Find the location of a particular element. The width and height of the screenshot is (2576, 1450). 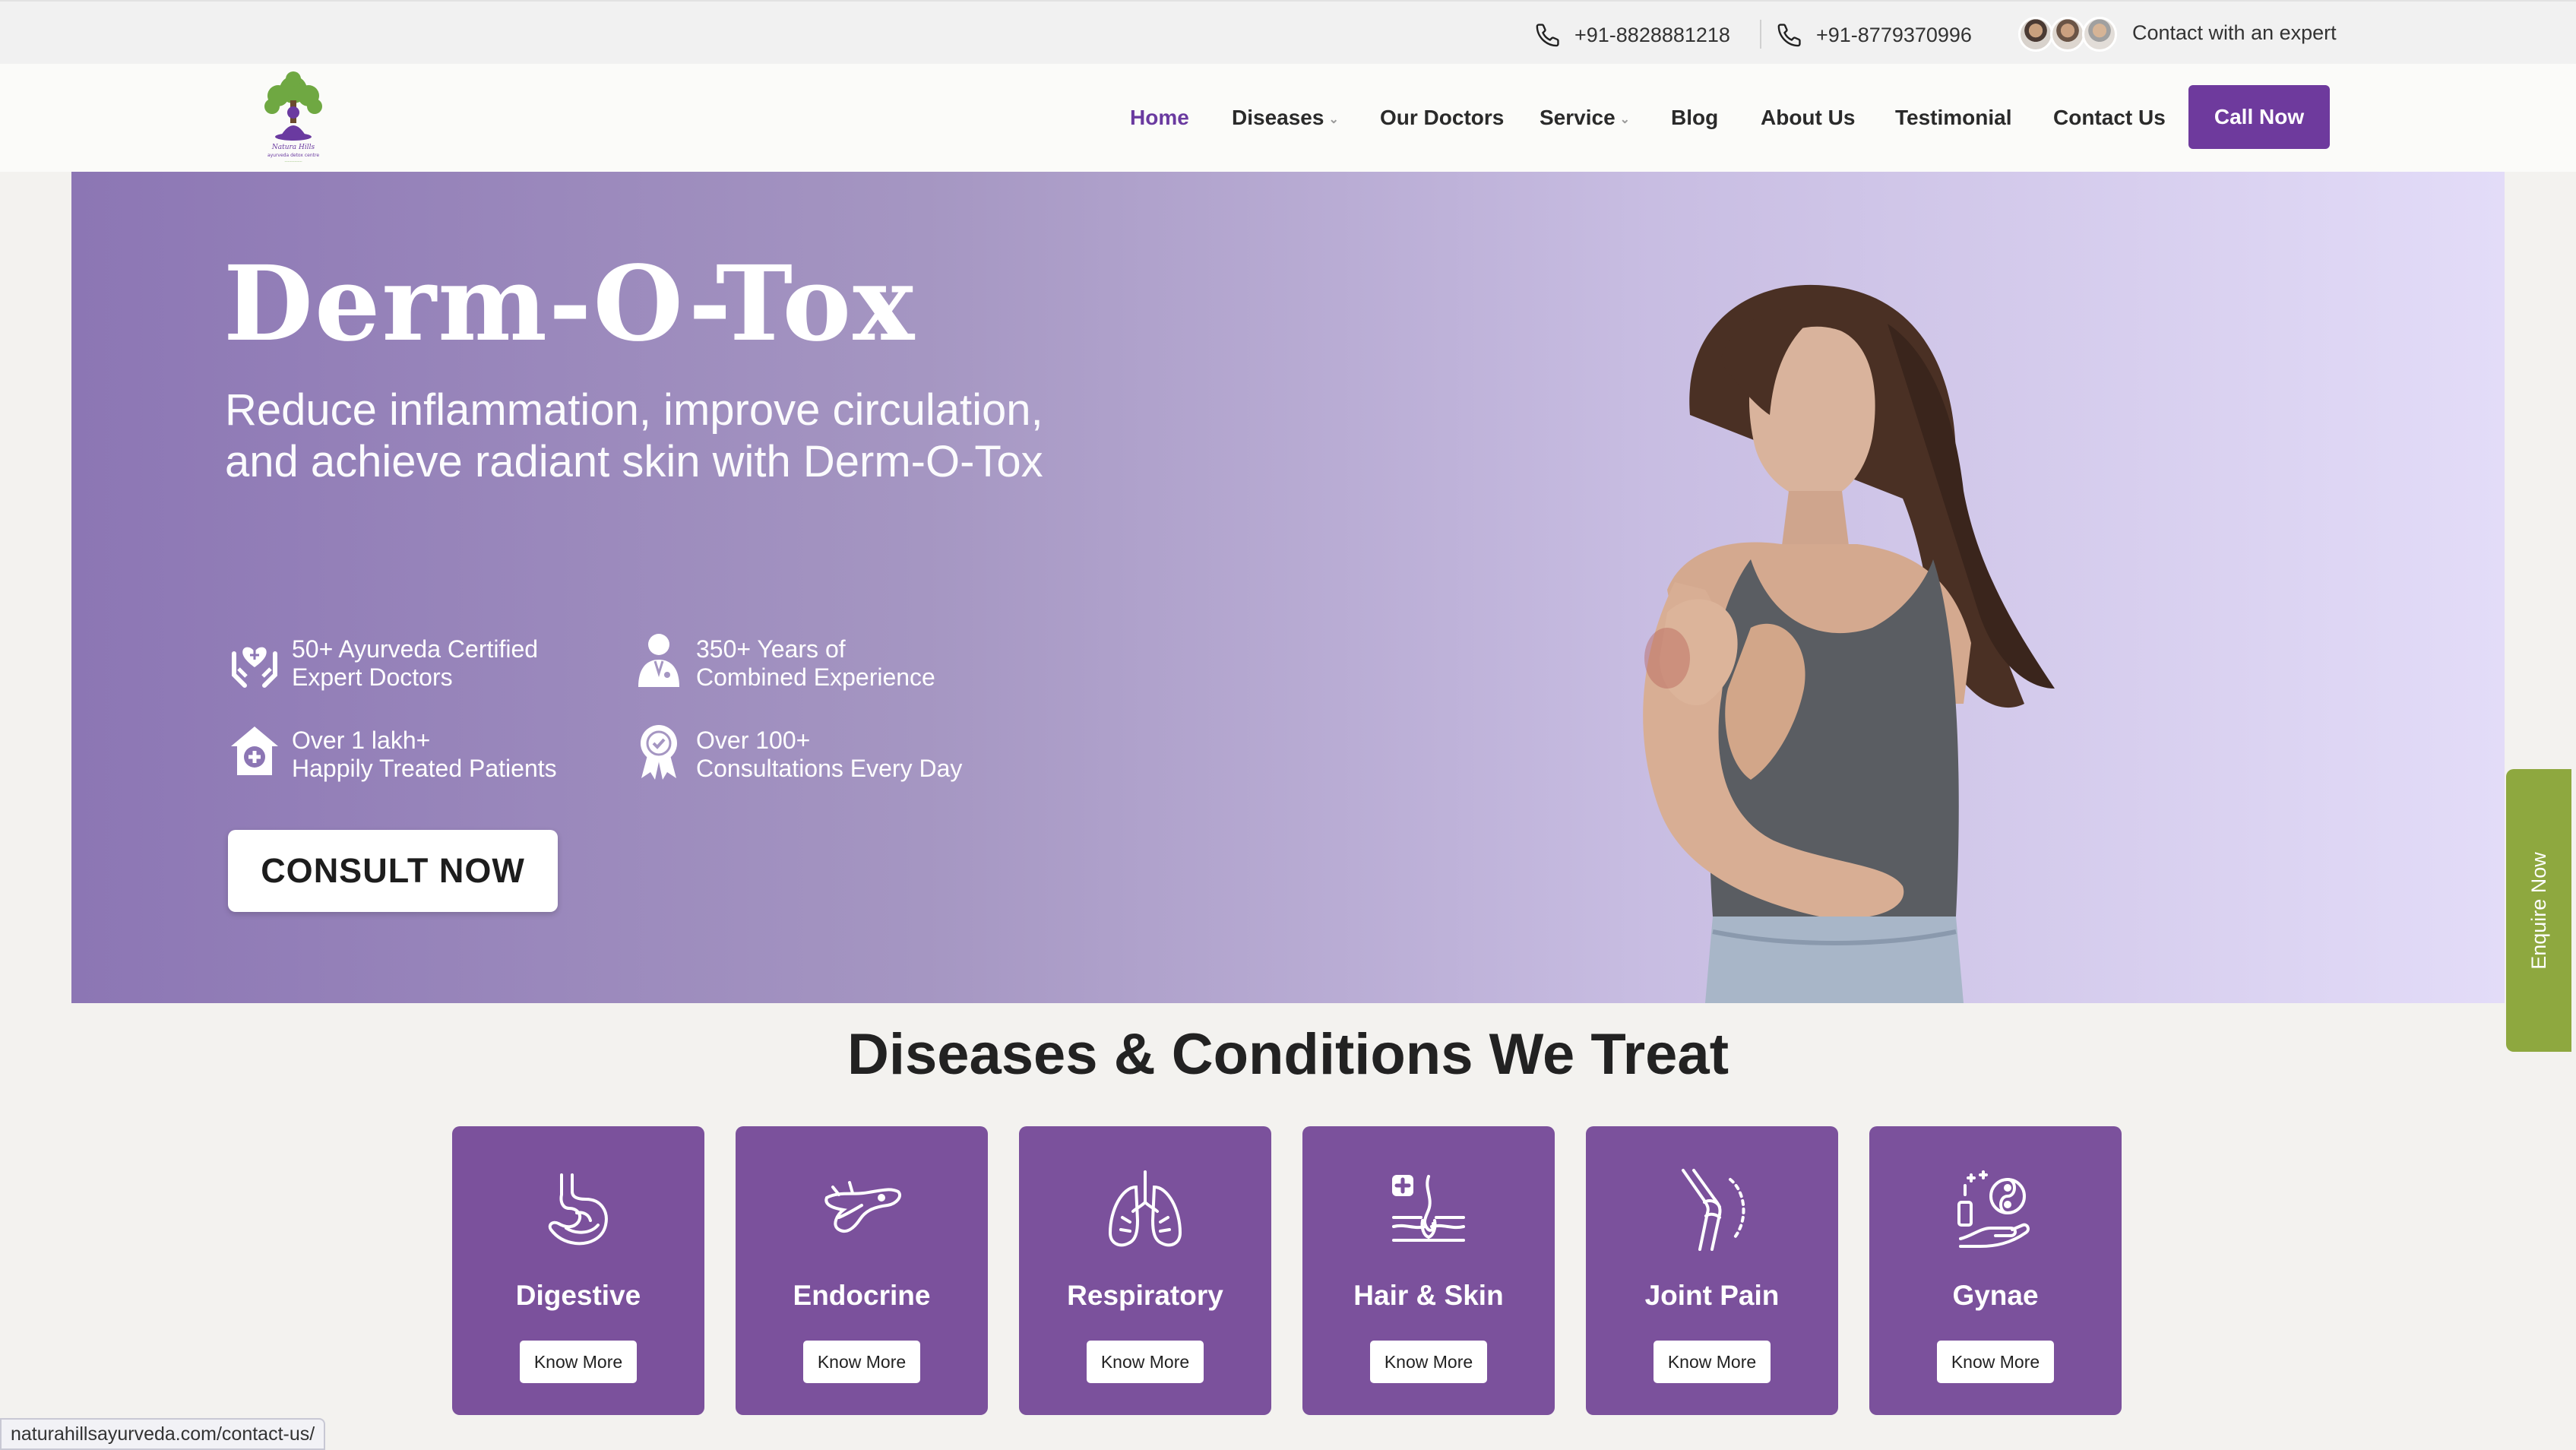

category-name: Gynae is located at coordinates (1995, 1295).